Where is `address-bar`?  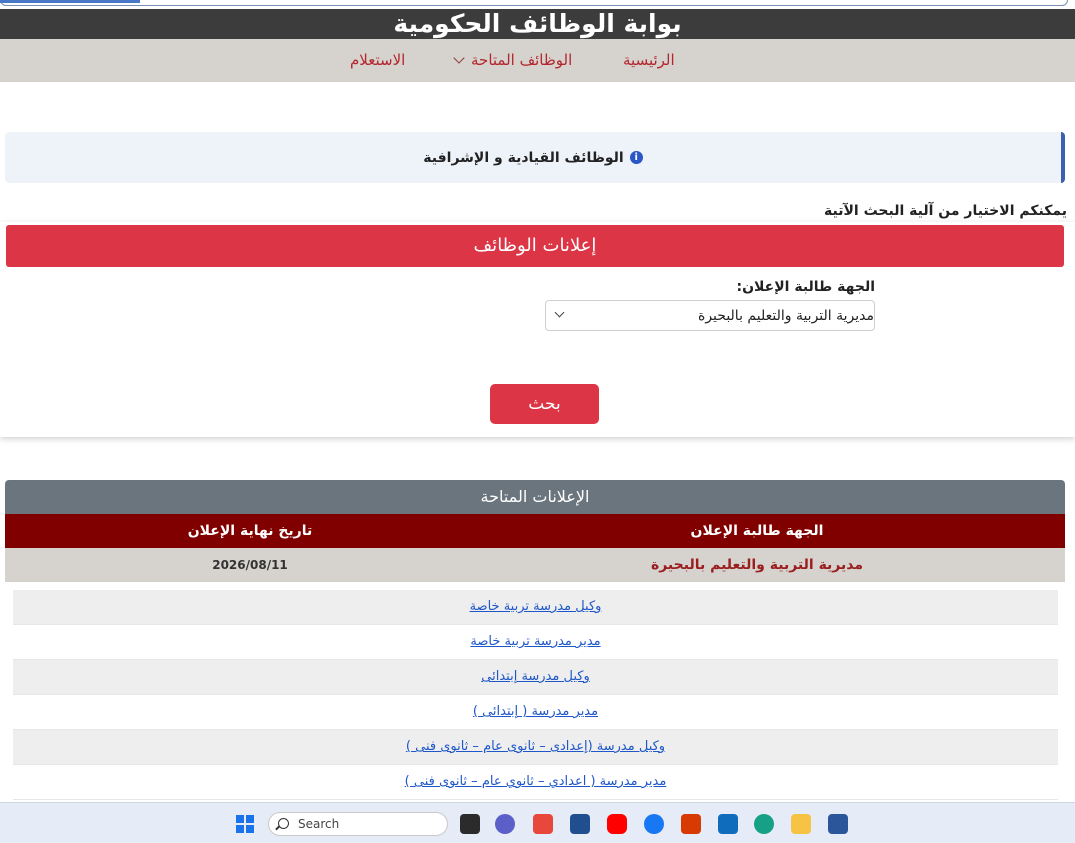 address-bar is located at coordinates (534, 3).